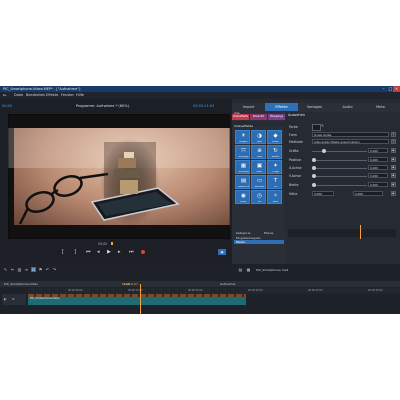 Image resolution: width=400 pixels, height=400 pixels. Describe the element at coordinates (248, 107) in the screenshot. I see `tab-import: Import` at that location.